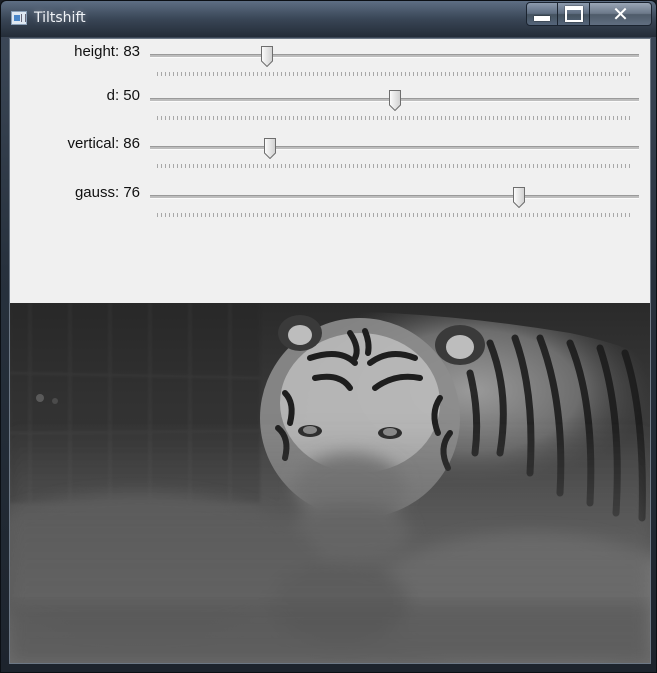 This screenshot has height=673, width=657. What do you see at coordinates (394, 197) in the screenshot?
I see `slider-track-gauss` at bounding box center [394, 197].